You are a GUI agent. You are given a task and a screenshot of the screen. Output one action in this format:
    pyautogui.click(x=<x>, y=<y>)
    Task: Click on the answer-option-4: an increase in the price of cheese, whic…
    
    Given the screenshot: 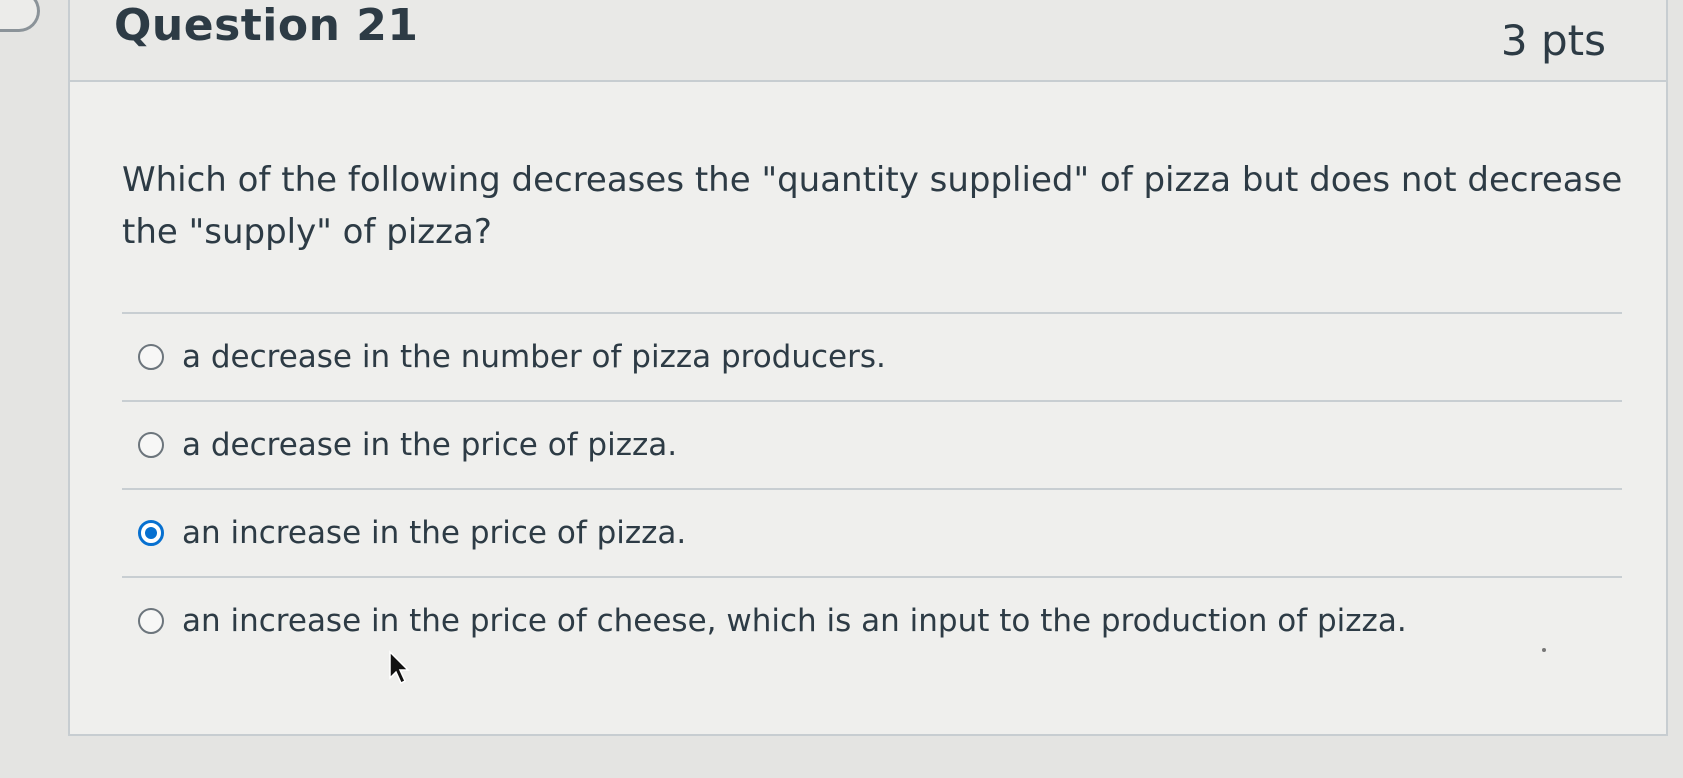 What is the action you would take?
    pyautogui.click(x=872, y=621)
    